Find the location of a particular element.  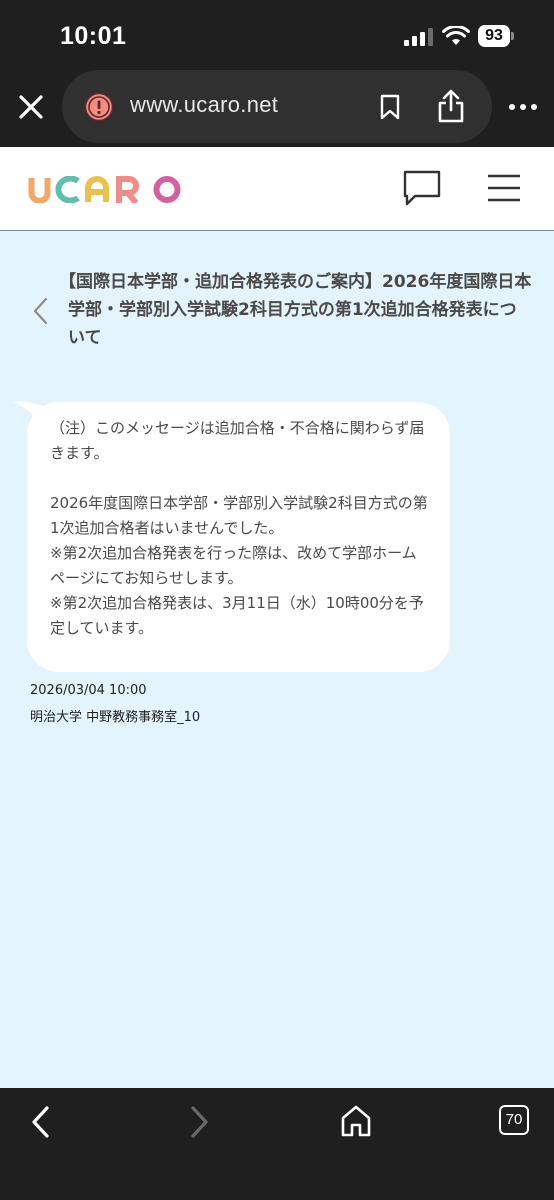

browser-toolbar: www.ucaro.net is located at coordinates (277, 108).